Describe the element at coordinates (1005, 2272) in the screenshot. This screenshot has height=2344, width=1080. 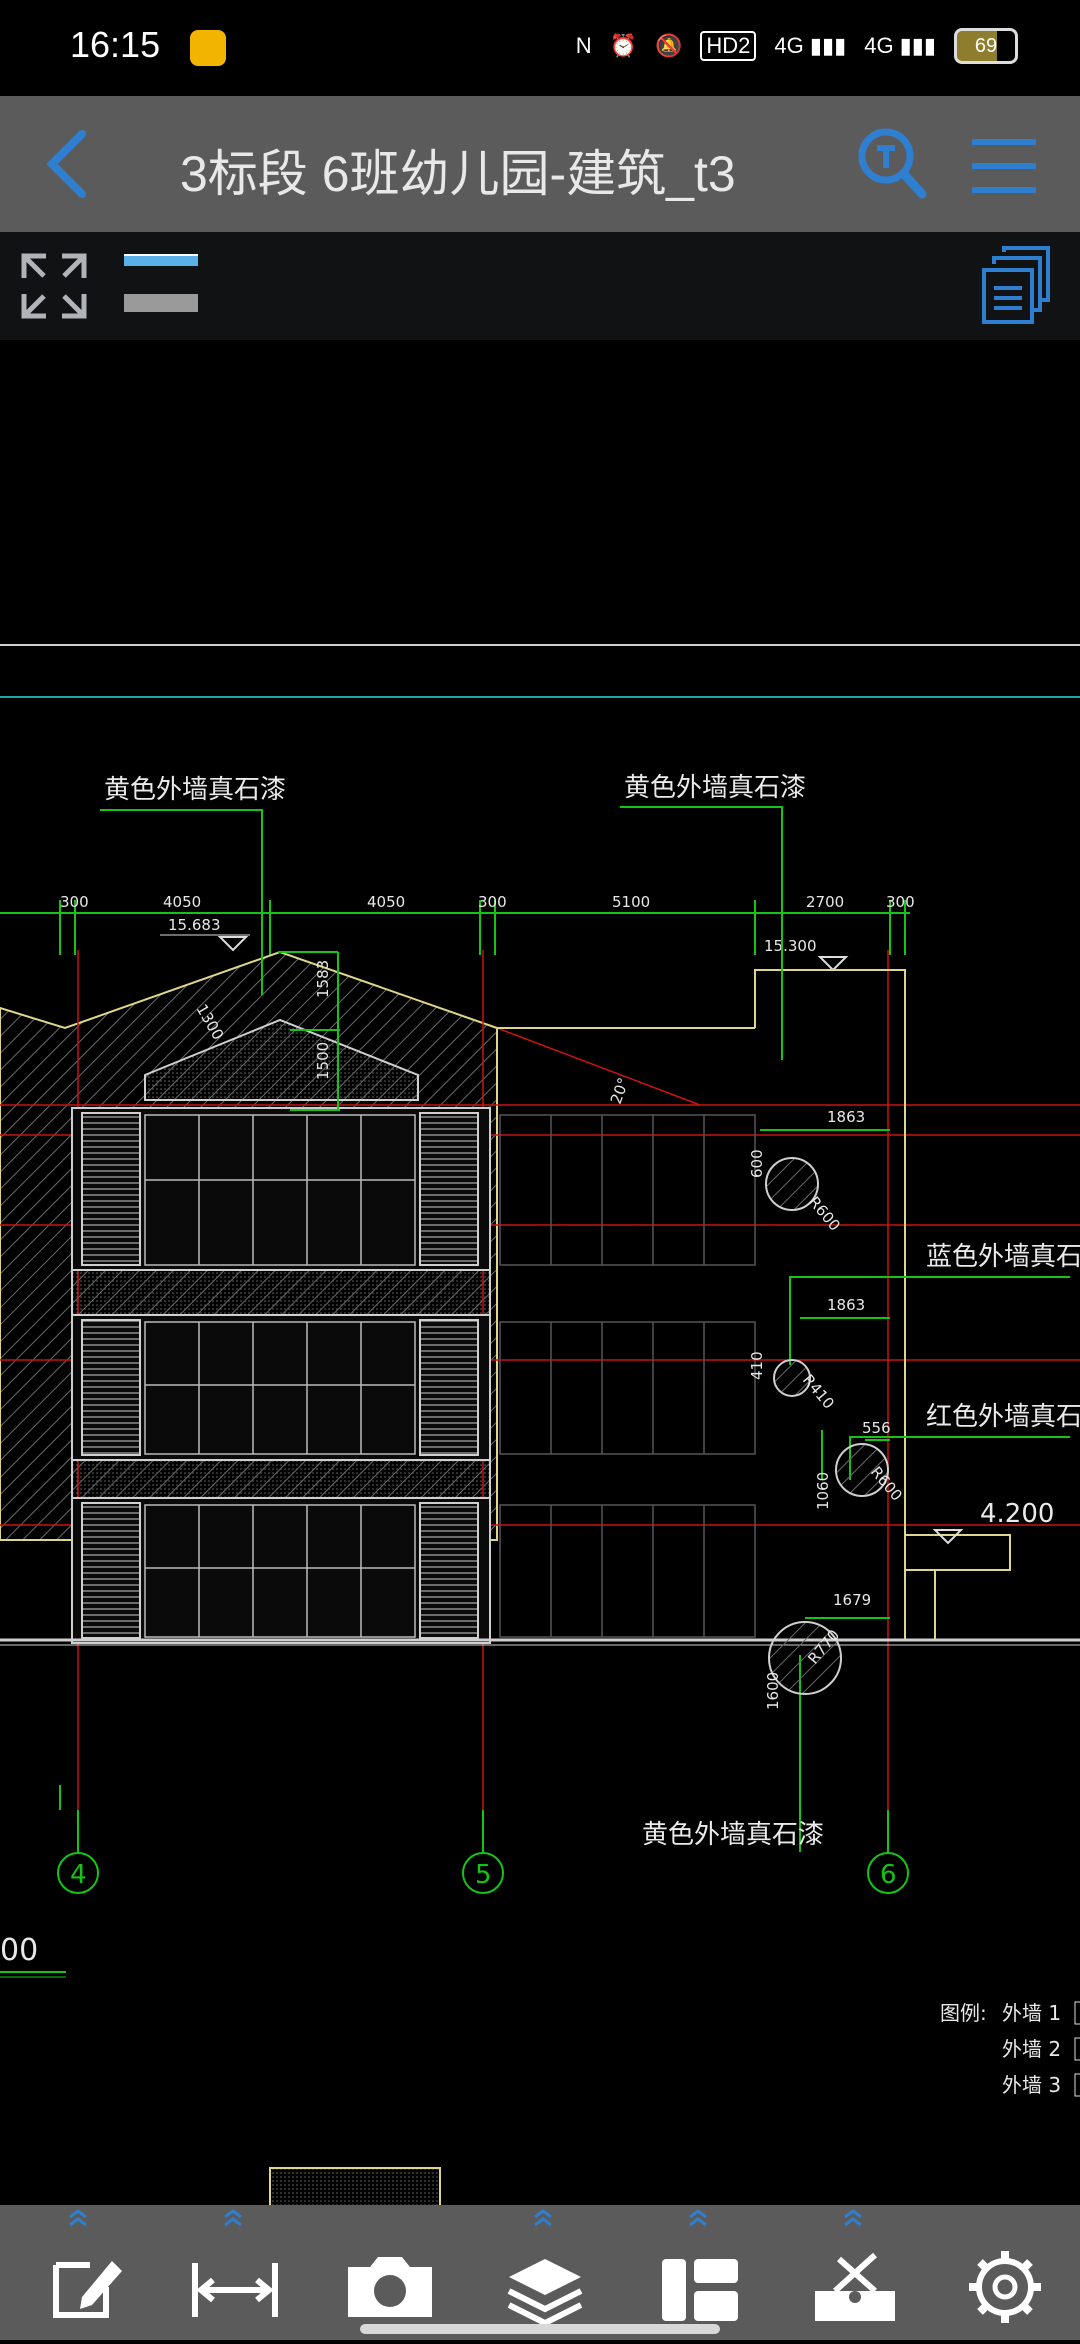
I see `settings-button` at that location.